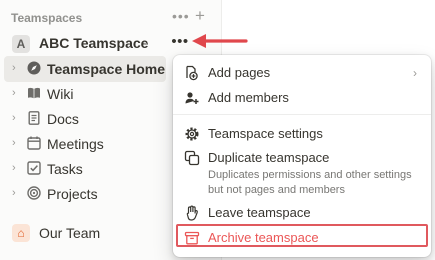 The width and height of the screenshot is (435, 260). I want to click on teamspace-row: A ABC Teamspace ⌄ •••, so click(111, 44).